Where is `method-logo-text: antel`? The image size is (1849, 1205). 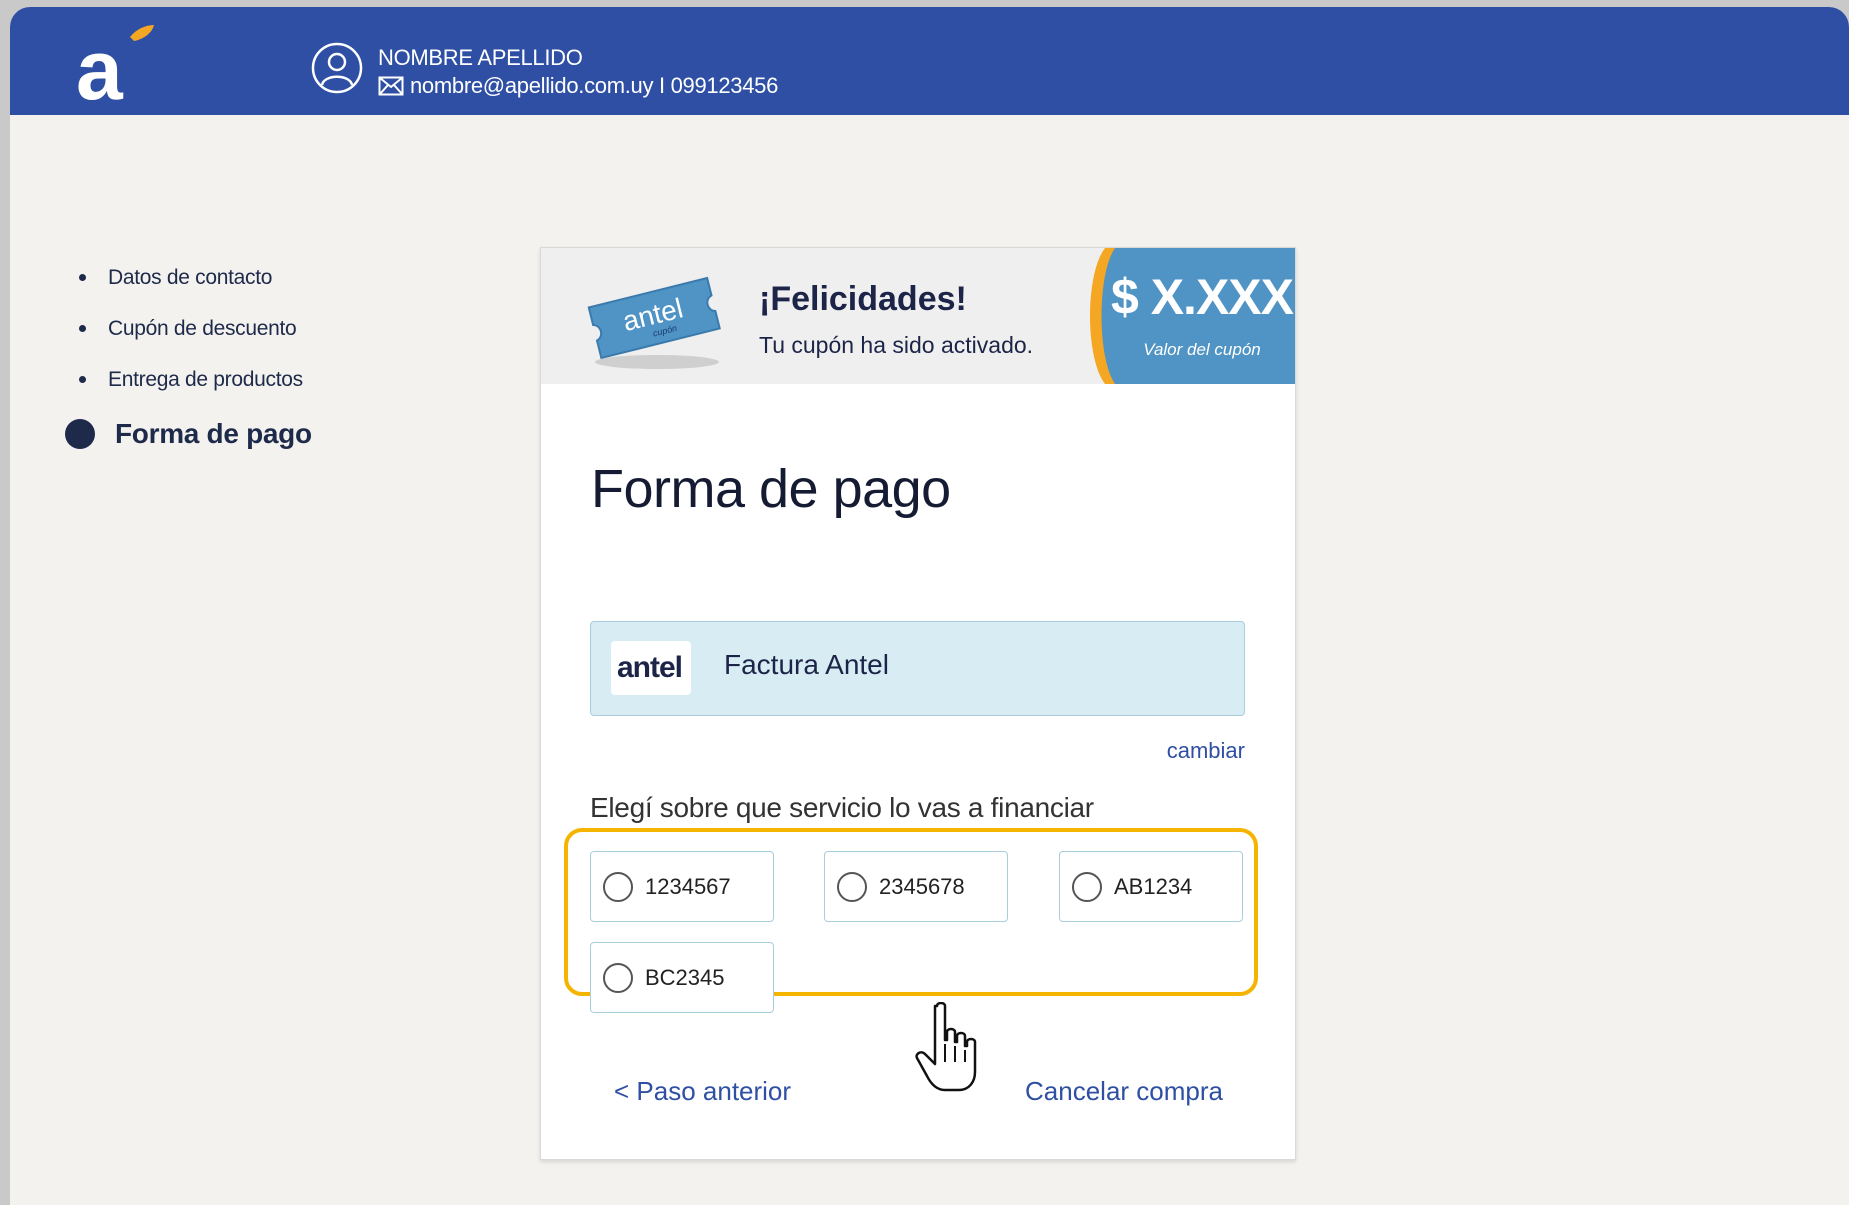 method-logo-text: antel is located at coordinates (650, 667).